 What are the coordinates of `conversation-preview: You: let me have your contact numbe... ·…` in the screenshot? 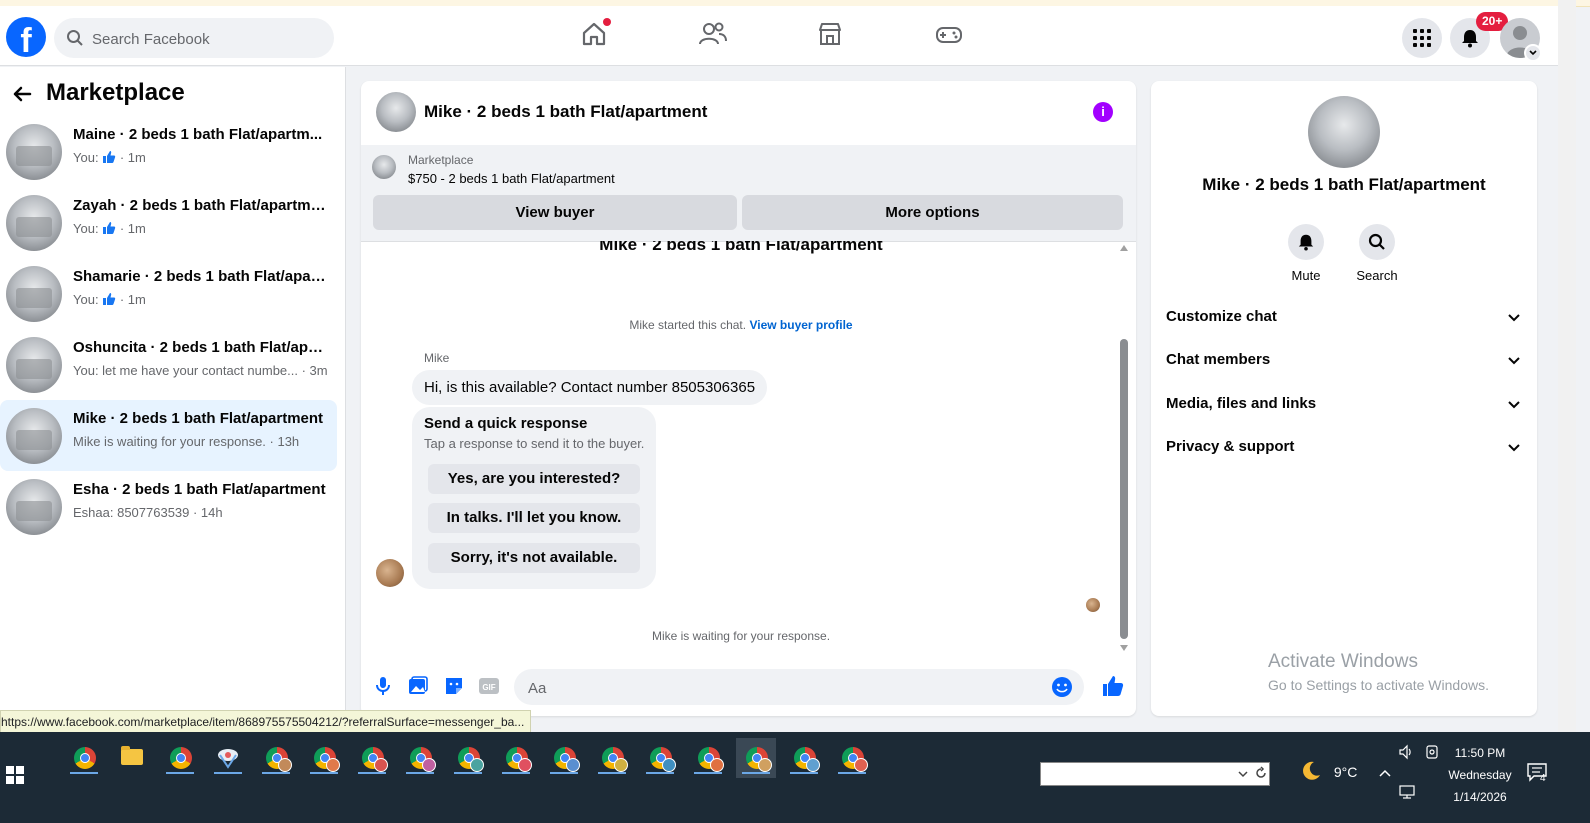 It's located at (200, 370).